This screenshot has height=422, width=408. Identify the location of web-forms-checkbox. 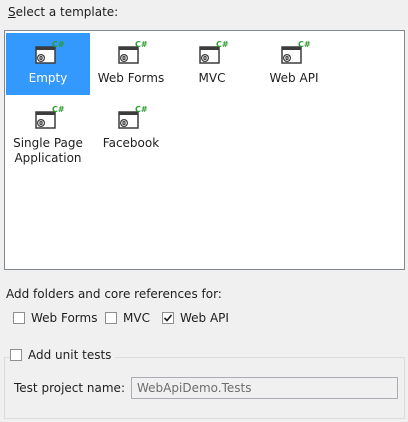
(19, 318).